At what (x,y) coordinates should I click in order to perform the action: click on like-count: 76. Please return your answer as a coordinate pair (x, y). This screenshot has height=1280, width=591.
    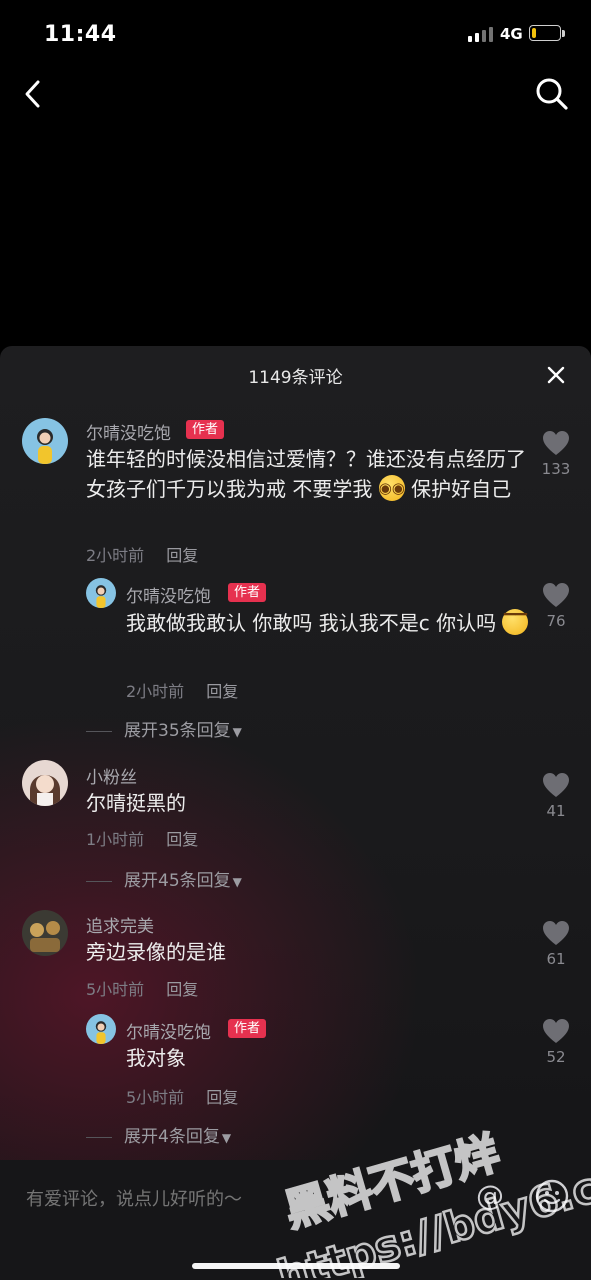
    Looking at the image, I should click on (556, 621).